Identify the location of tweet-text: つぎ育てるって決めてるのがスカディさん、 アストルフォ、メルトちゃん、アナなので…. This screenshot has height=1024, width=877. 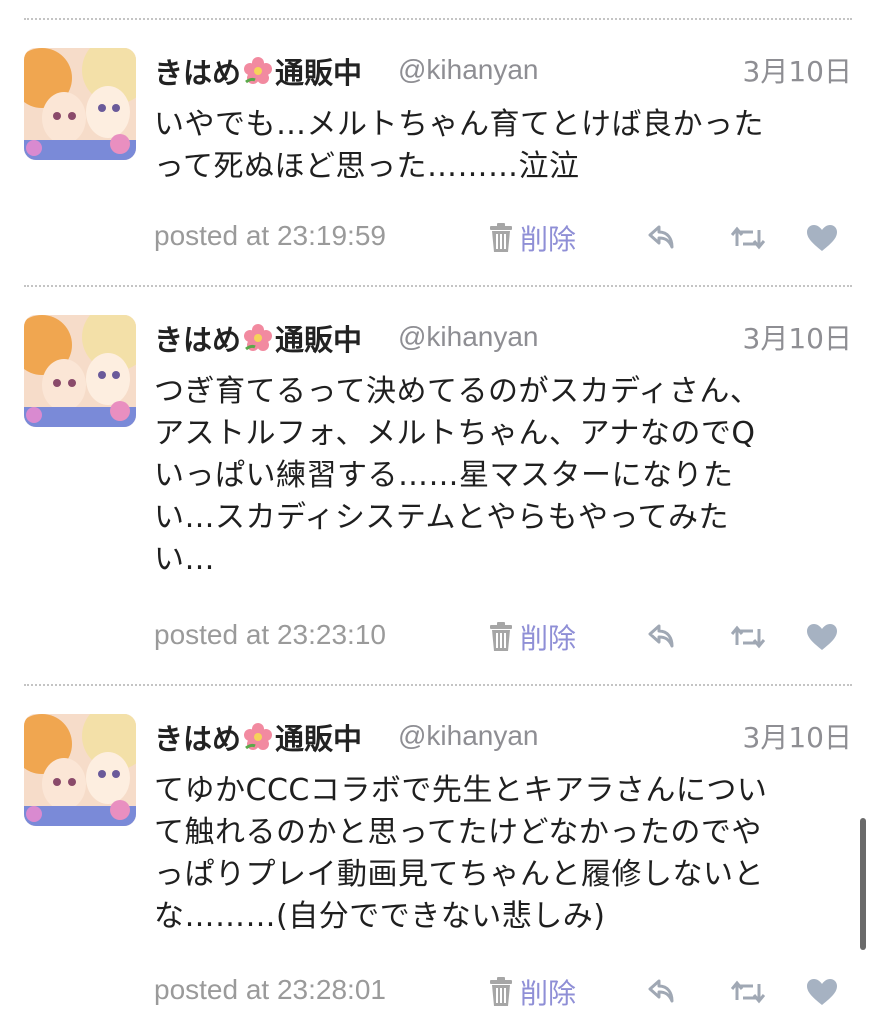
(457, 475).